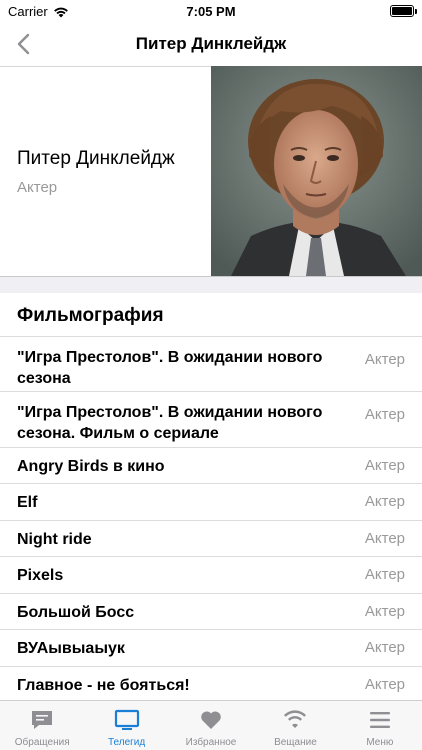 This screenshot has height=750, width=422. What do you see at coordinates (211, 575) in the screenshot?
I see `list-item: Pixels Актер` at bounding box center [211, 575].